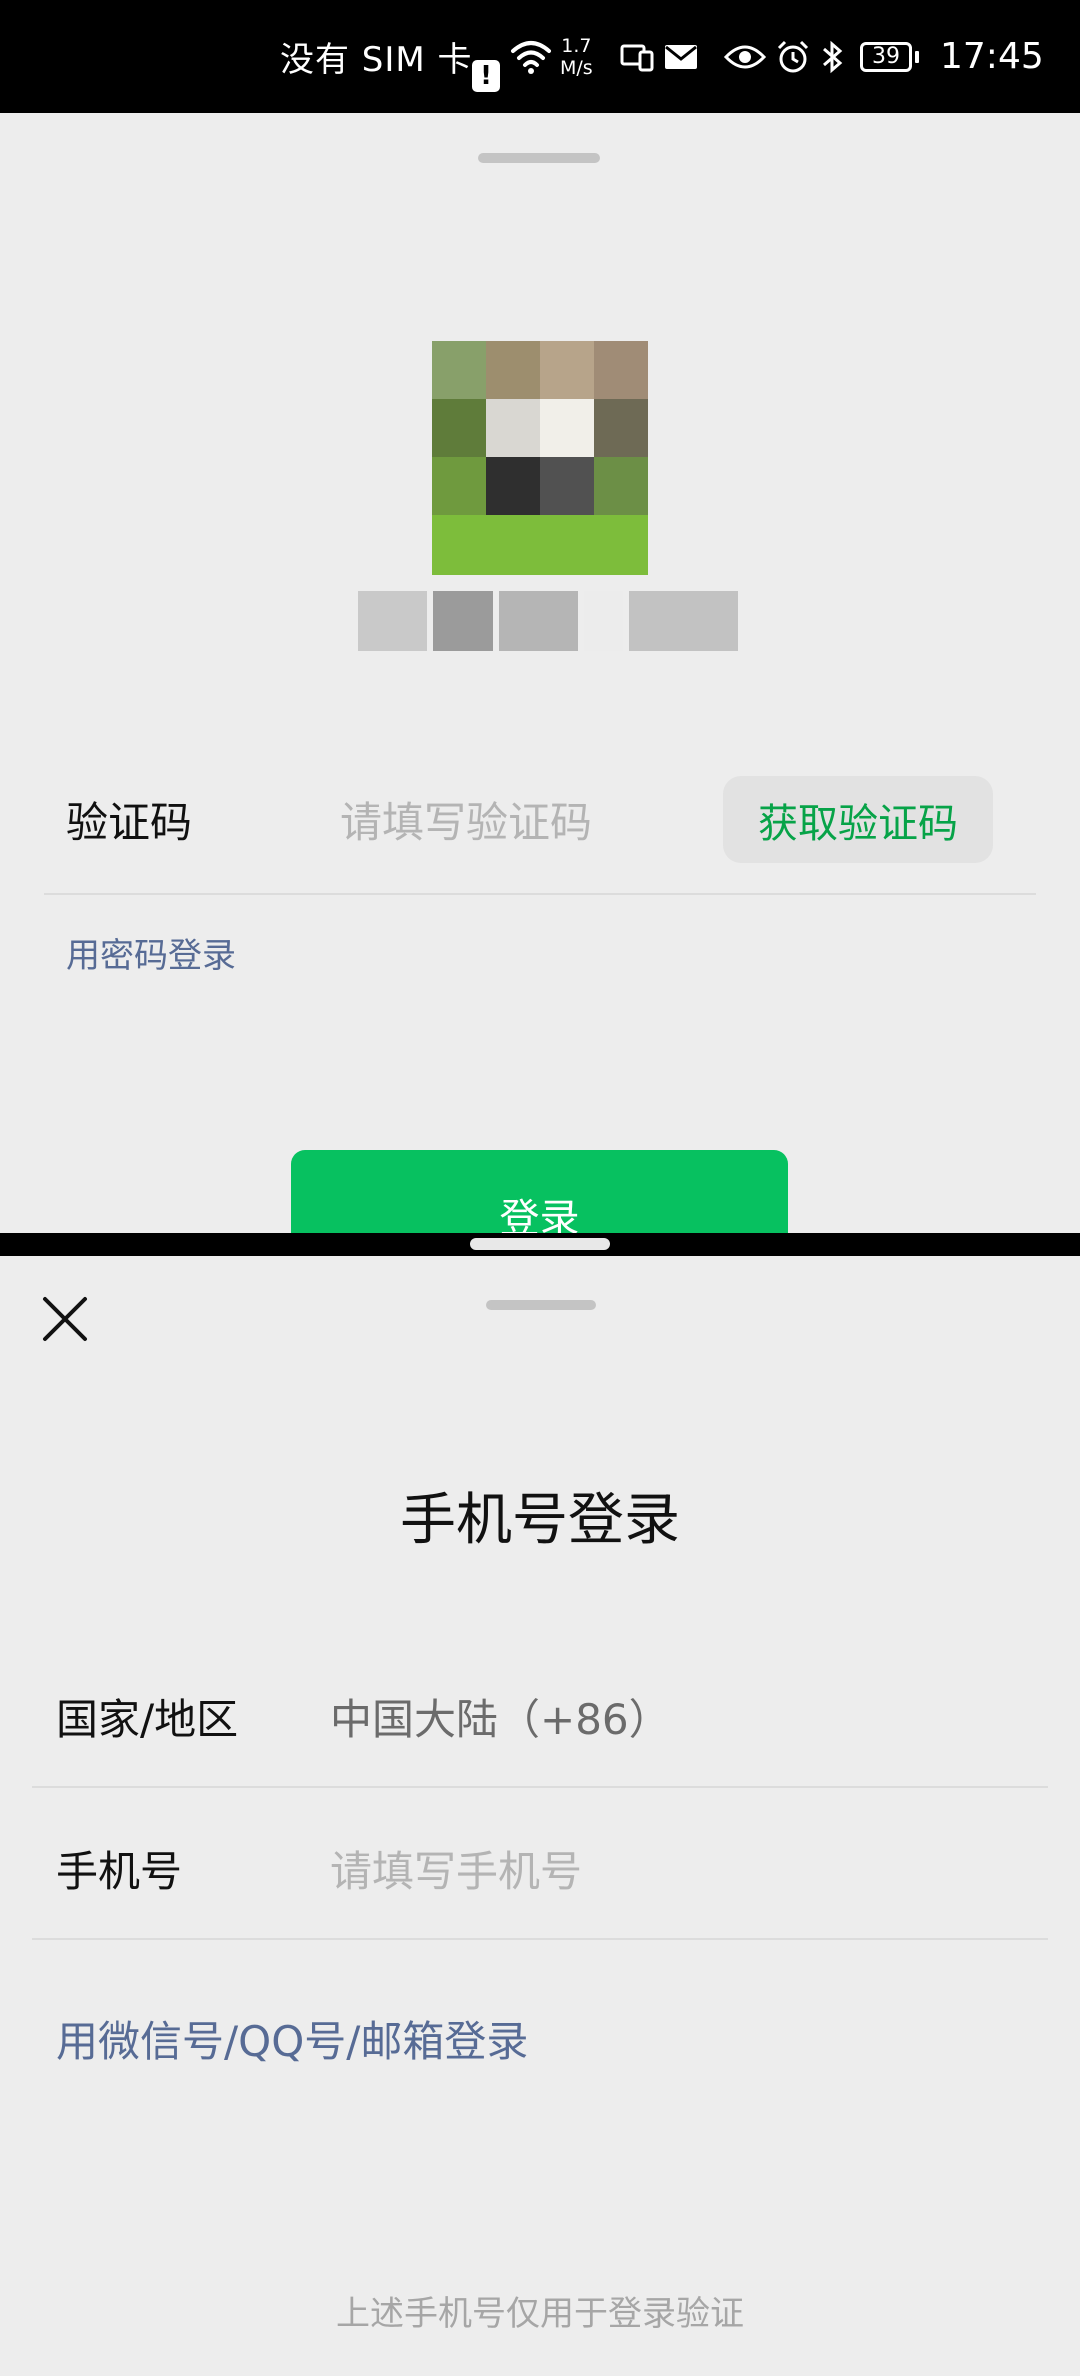 The width and height of the screenshot is (1080, 2376). Describe the element at coordinates (456, 1868) in the screenshot. I see `phone-input: 请填写手机号` at that location.